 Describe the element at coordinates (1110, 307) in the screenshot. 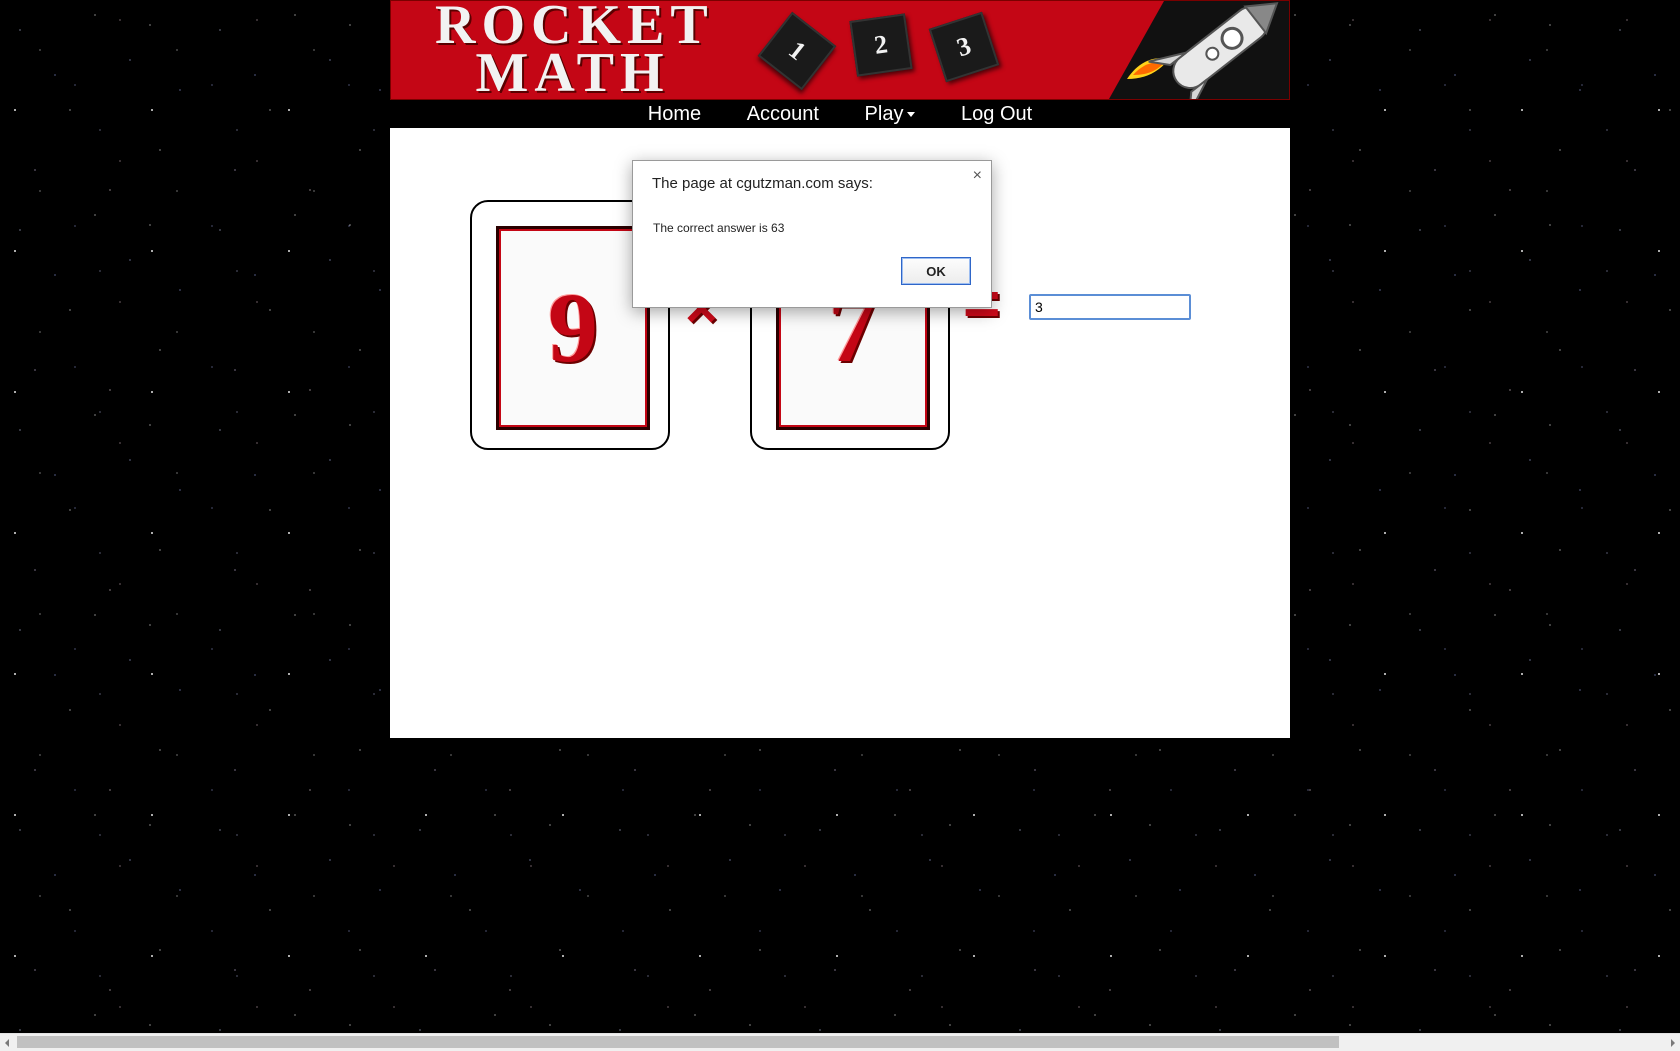

I see `answer-input` at that location.